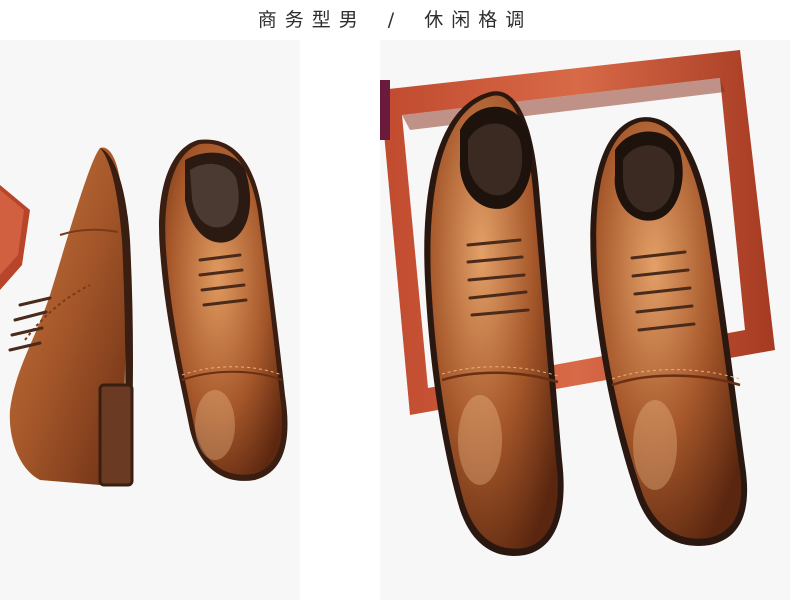 The width and height of the screenshot is (790, 604). I want to click on headline-right: 休闲格调, so click(478, 20).